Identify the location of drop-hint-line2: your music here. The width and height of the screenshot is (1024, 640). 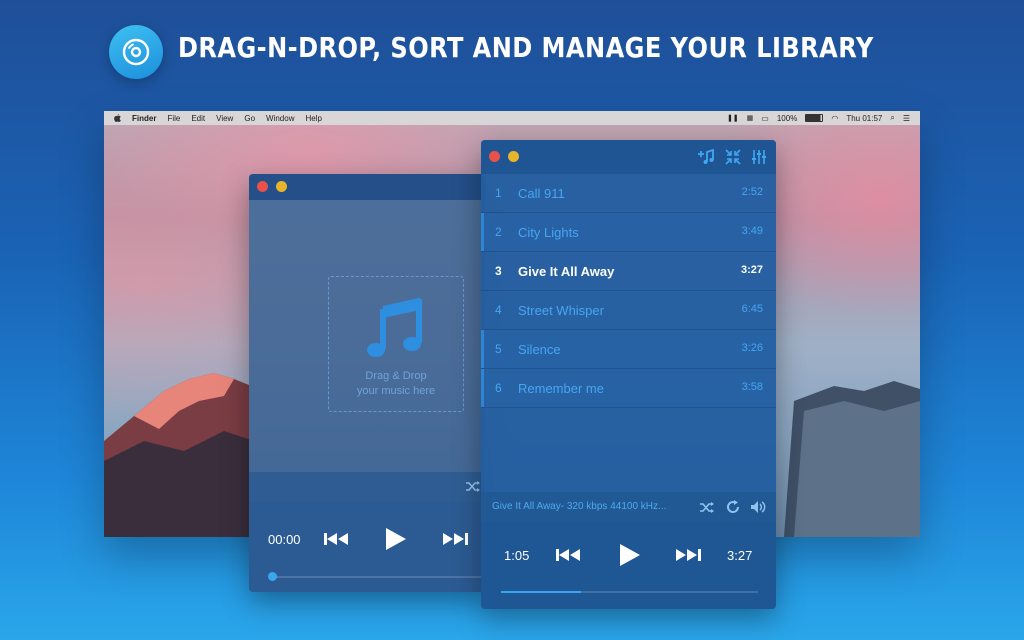
(396, 391).